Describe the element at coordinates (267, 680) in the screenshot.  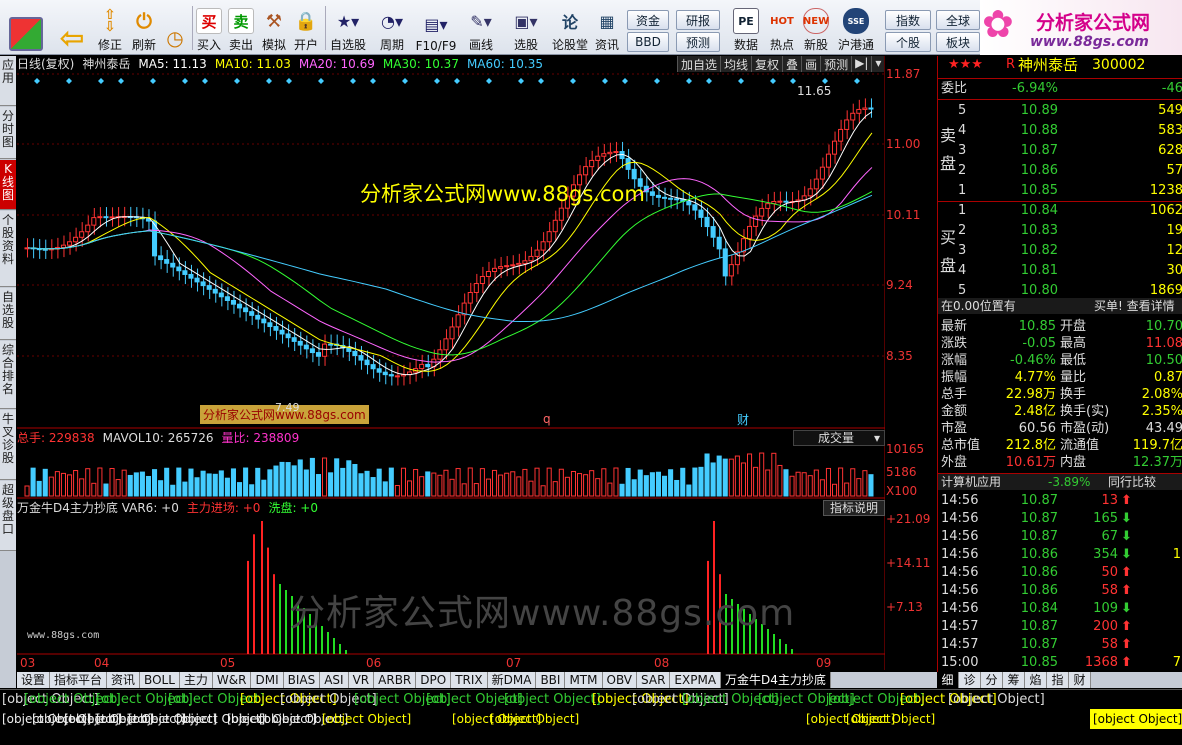
I see `indicator-tab: DMI` at that location.